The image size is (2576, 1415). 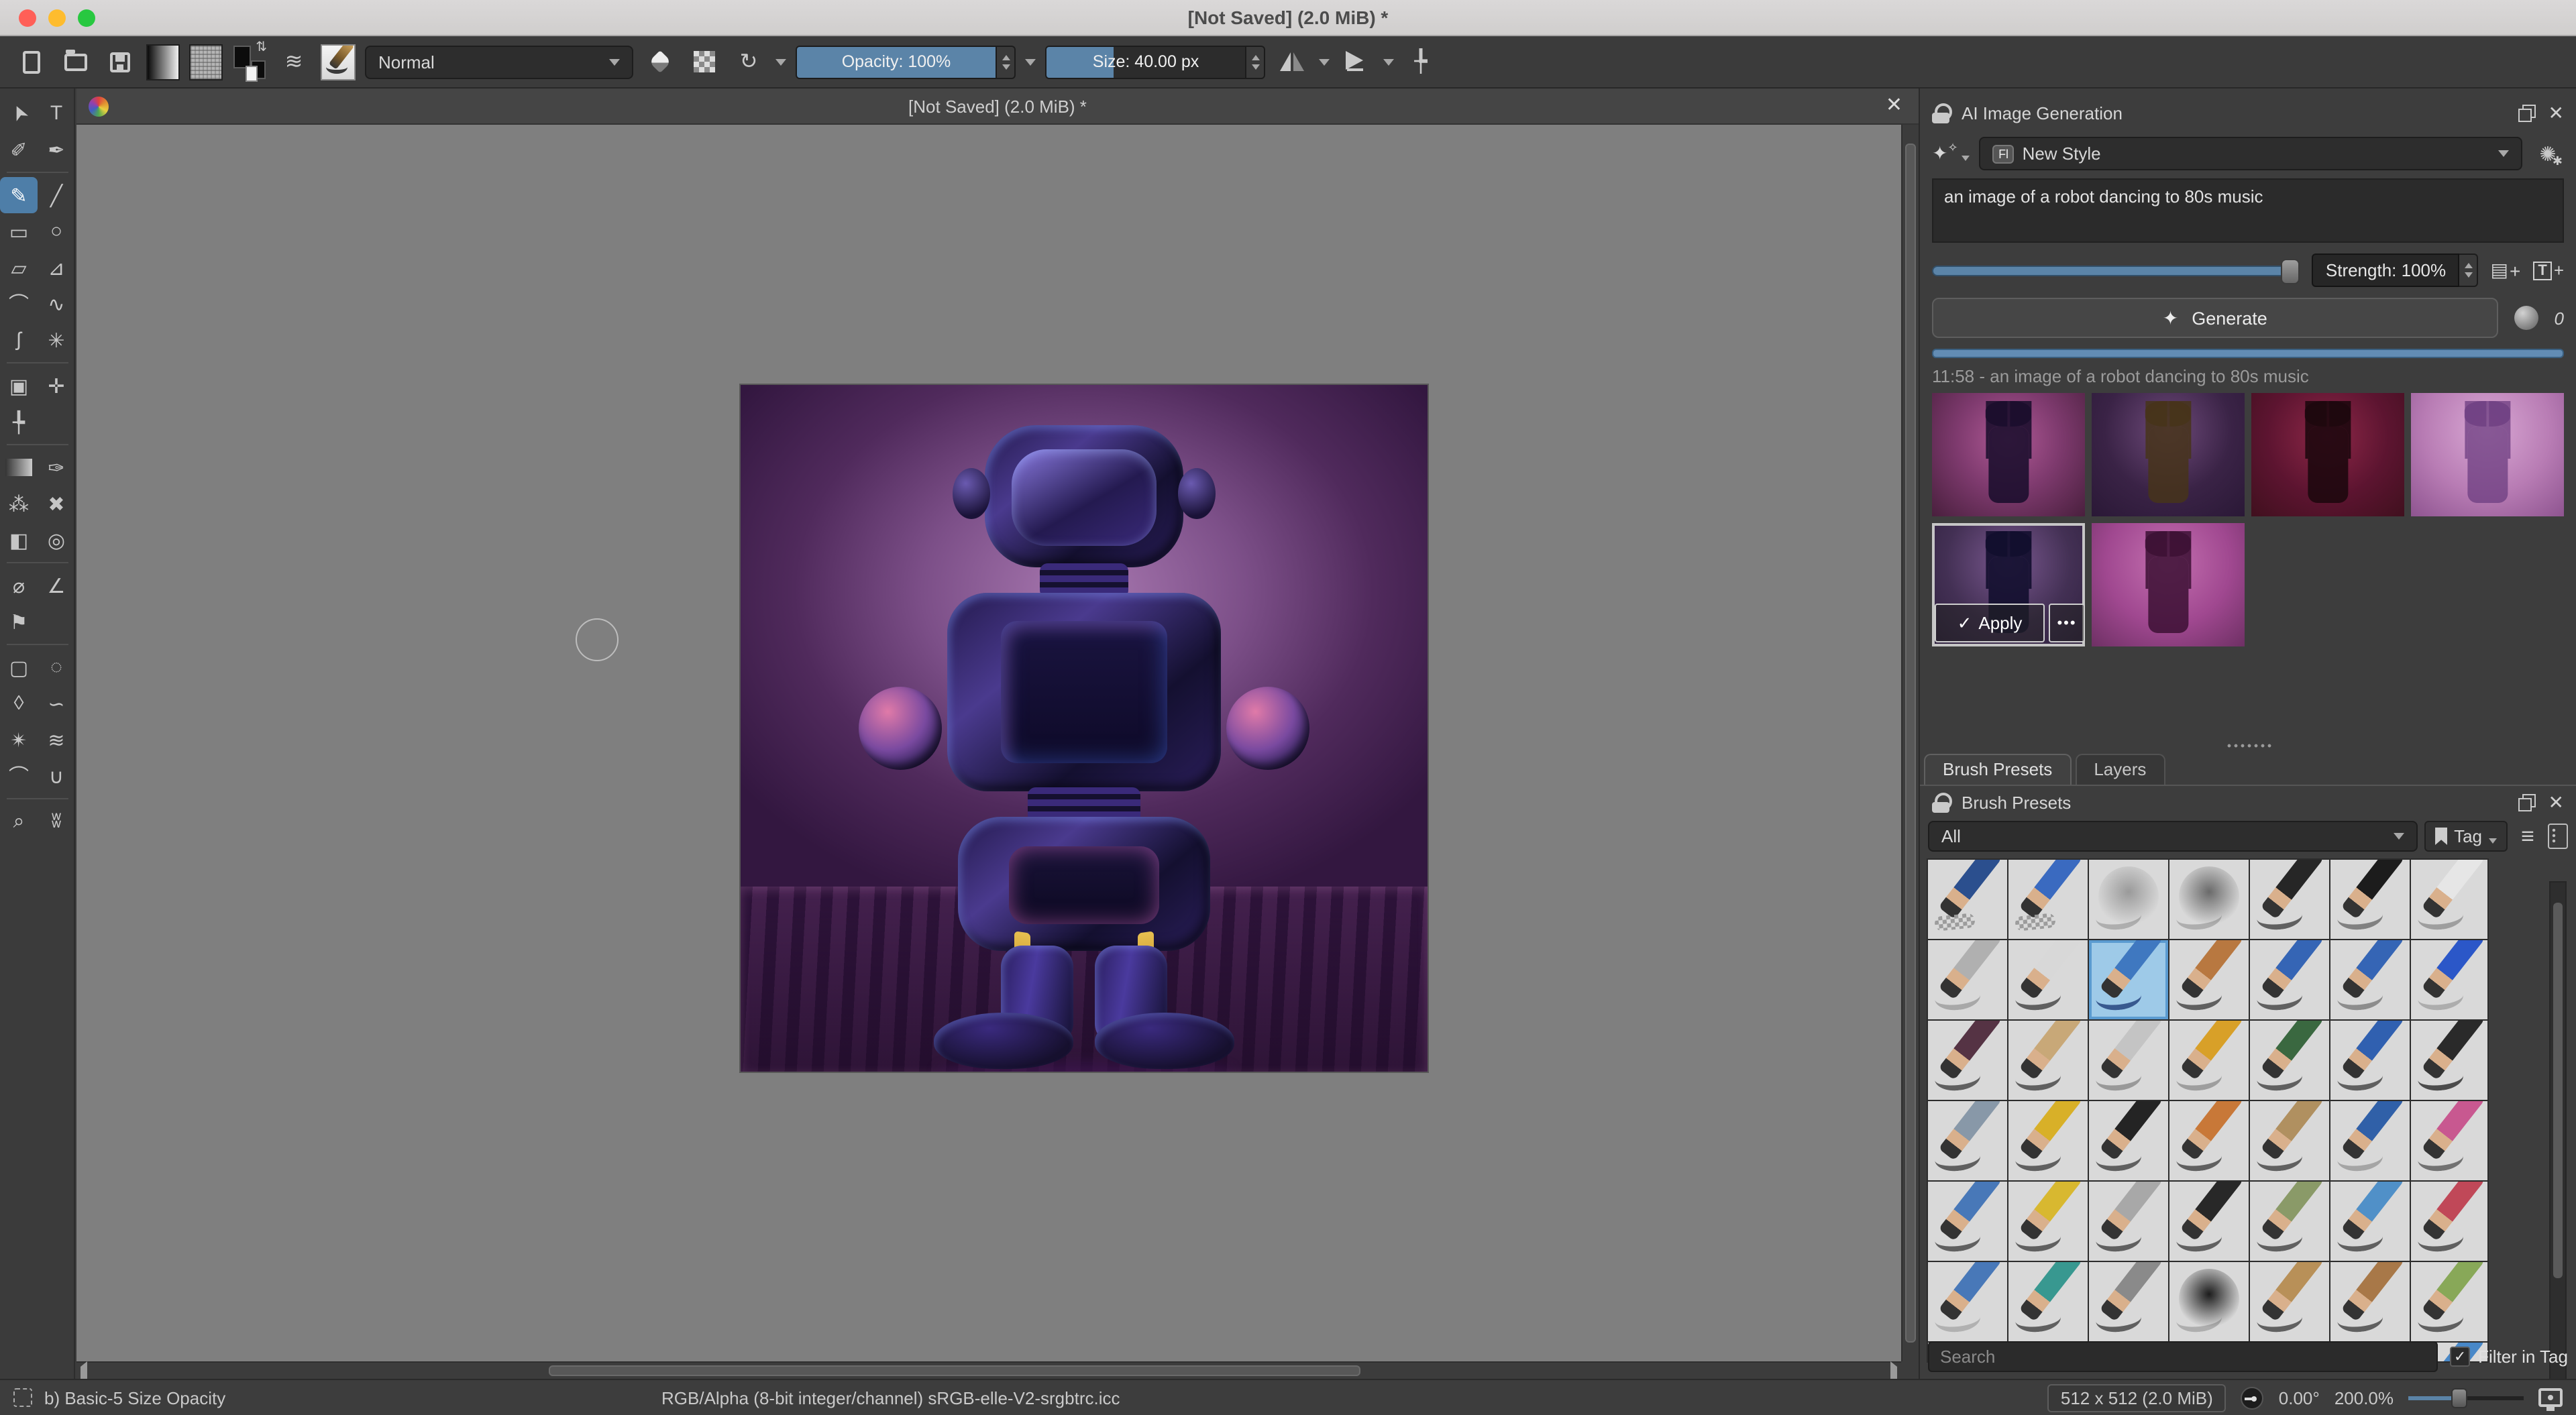 I want to click on tool-select-elliptical: ◌, so click(x=56, y=667).